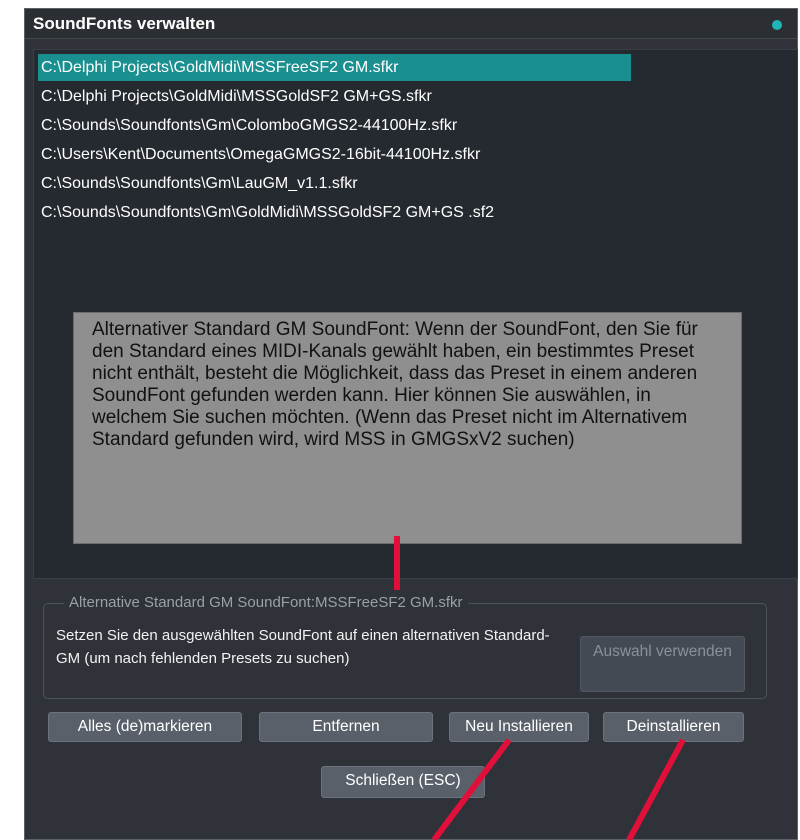 This screenshot has height=840, width=800. Describe the element at coordinates (411, 24) in the screenshot. I see `title-bar: SoundFonts verwalten` at that location.